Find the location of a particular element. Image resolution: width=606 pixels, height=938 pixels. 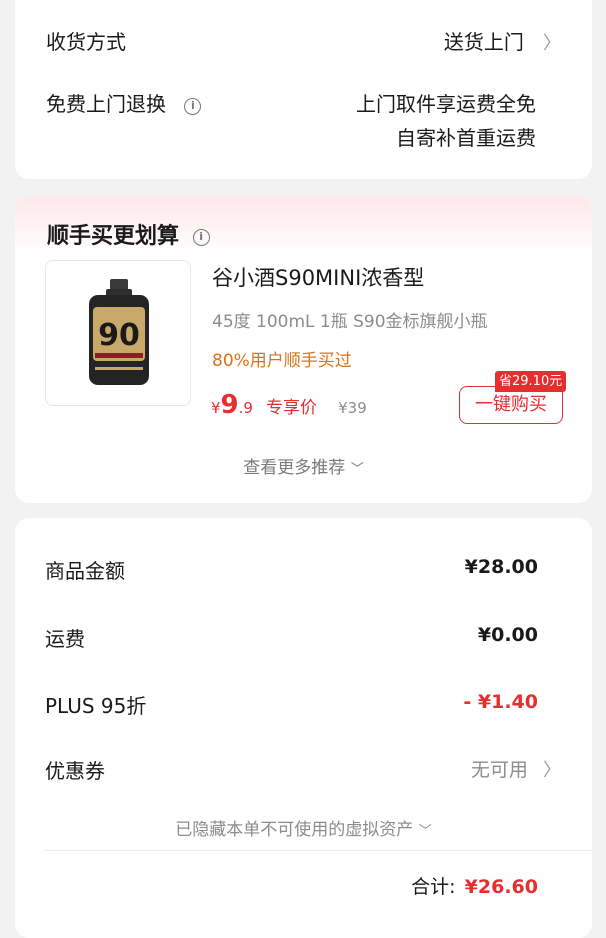

free-return-label: 免费上门退换 i is located at coordinates (124, 102).